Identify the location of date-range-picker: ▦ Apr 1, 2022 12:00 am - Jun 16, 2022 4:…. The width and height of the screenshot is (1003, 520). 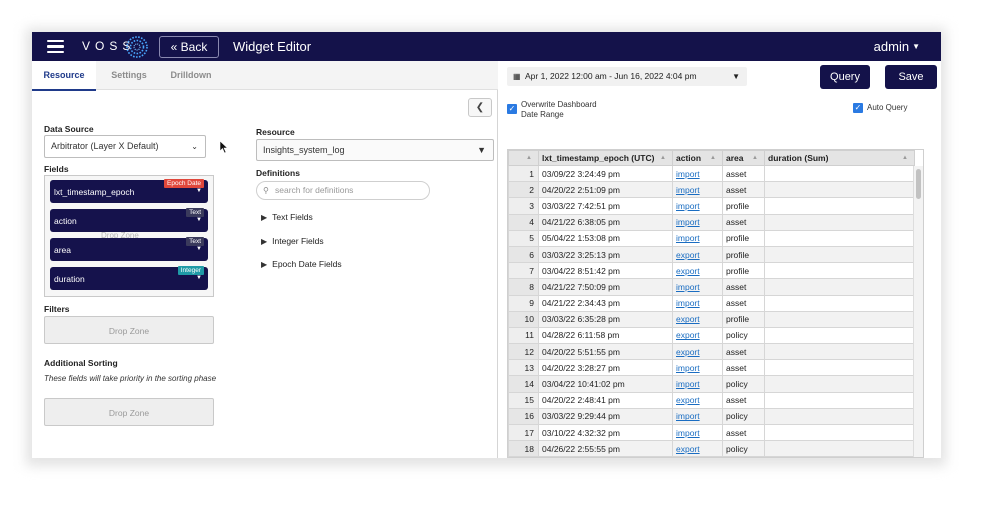
(627, 76).